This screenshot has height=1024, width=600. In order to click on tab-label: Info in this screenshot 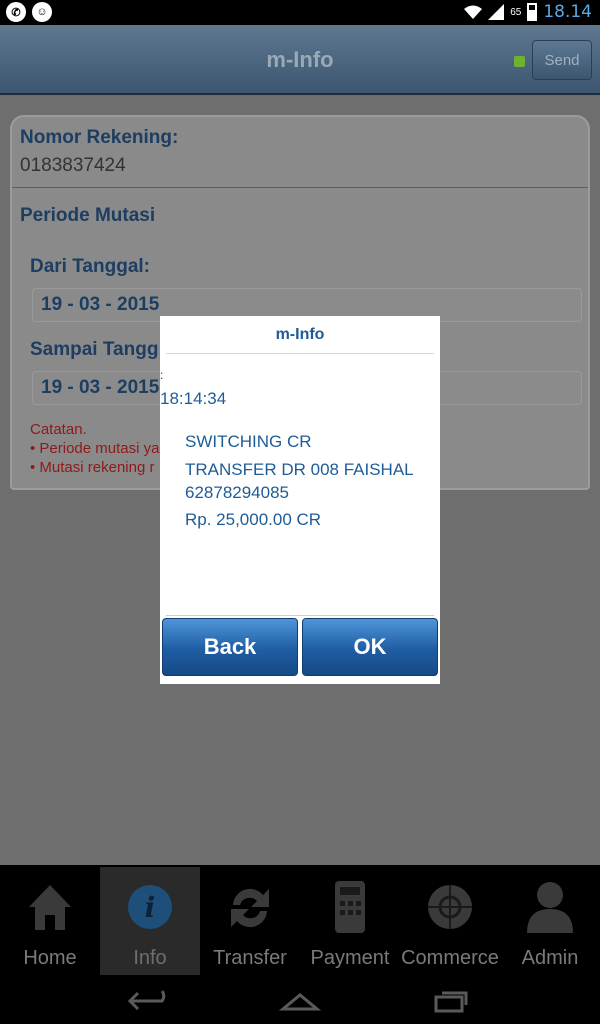, I will do `click(150, 958)`.